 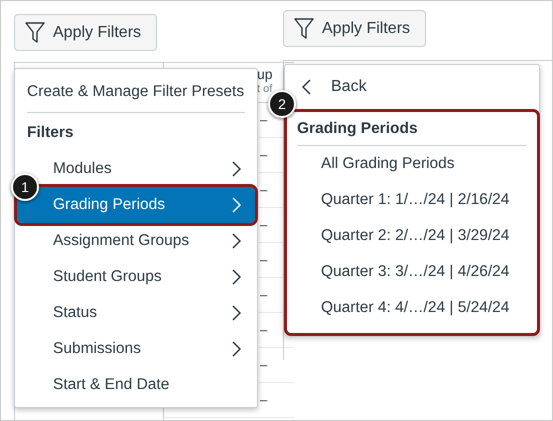 What do you see at coordinates (412, 200) in the screenshot?
I see `grading-period-option: Quarter 1: 1/…/24 | 2/16/24` at bounding box center [412, 200].